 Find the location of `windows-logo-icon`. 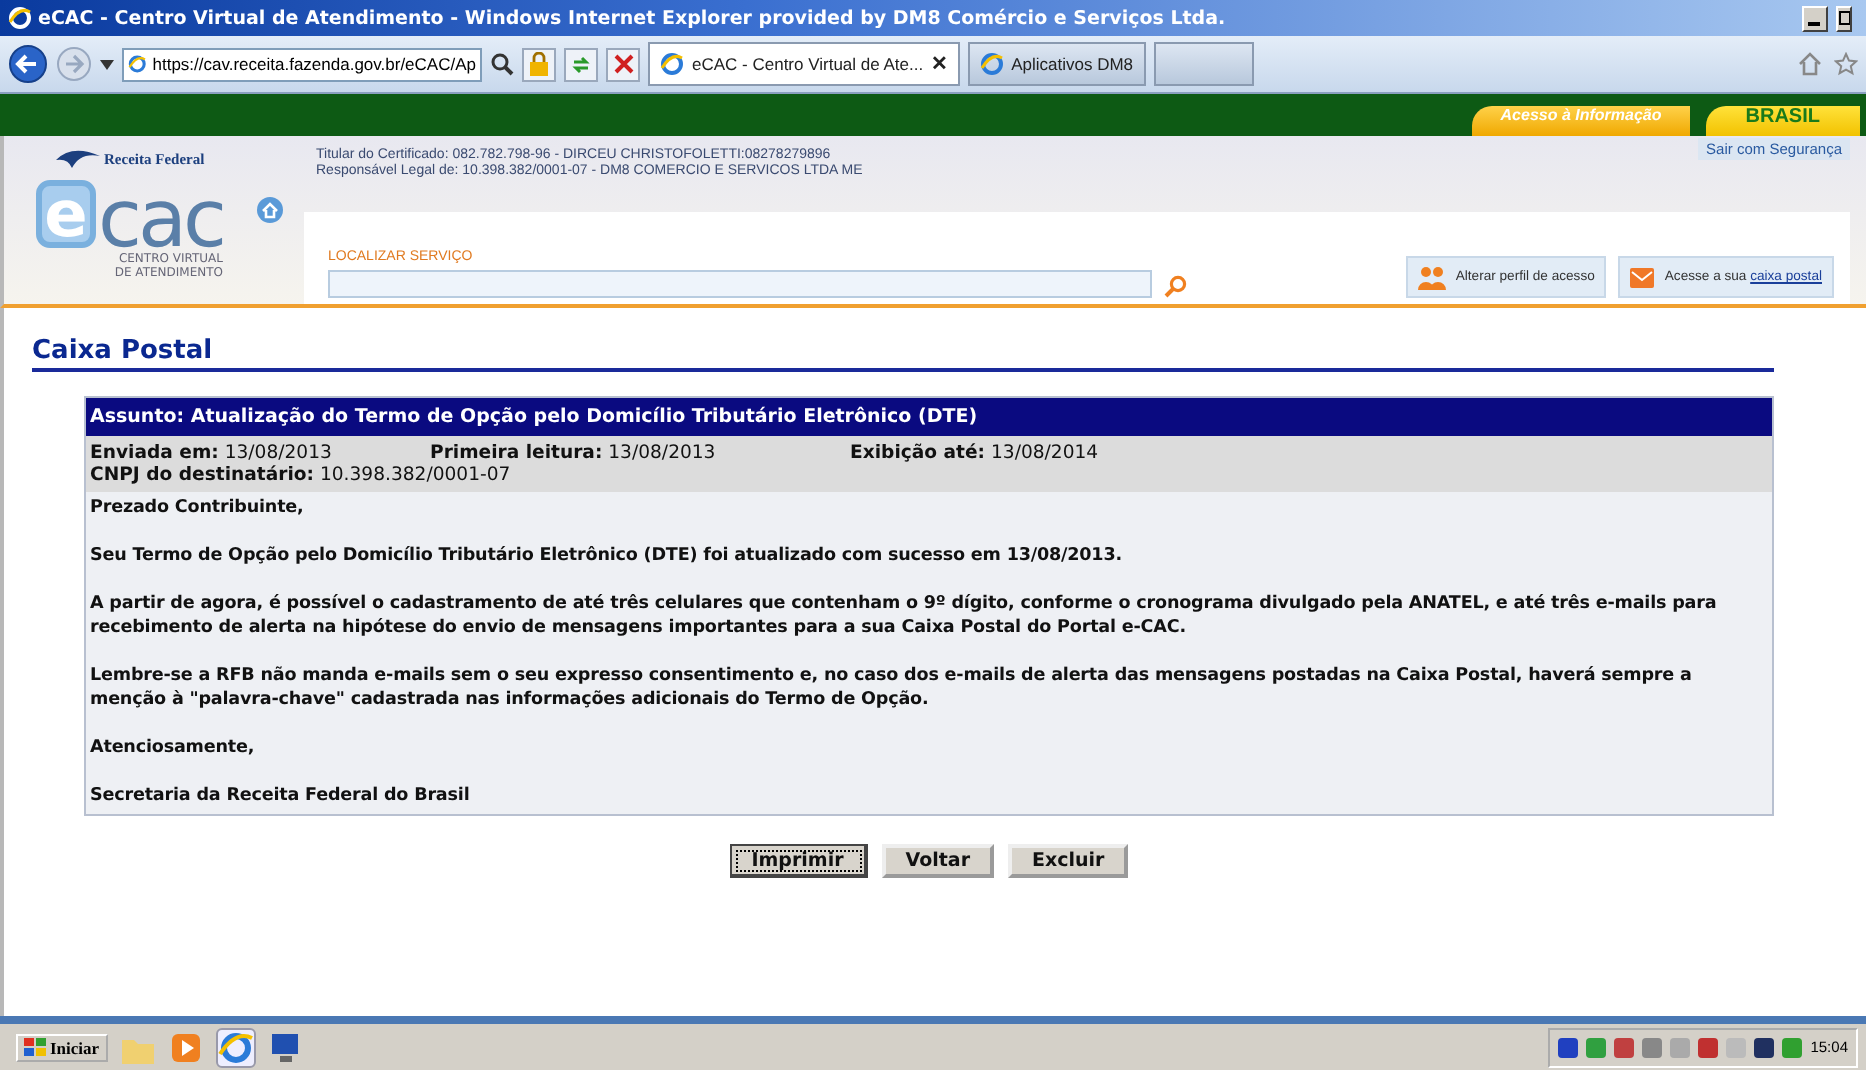

windows-logo-icon is located at coordinates (35, 1047).